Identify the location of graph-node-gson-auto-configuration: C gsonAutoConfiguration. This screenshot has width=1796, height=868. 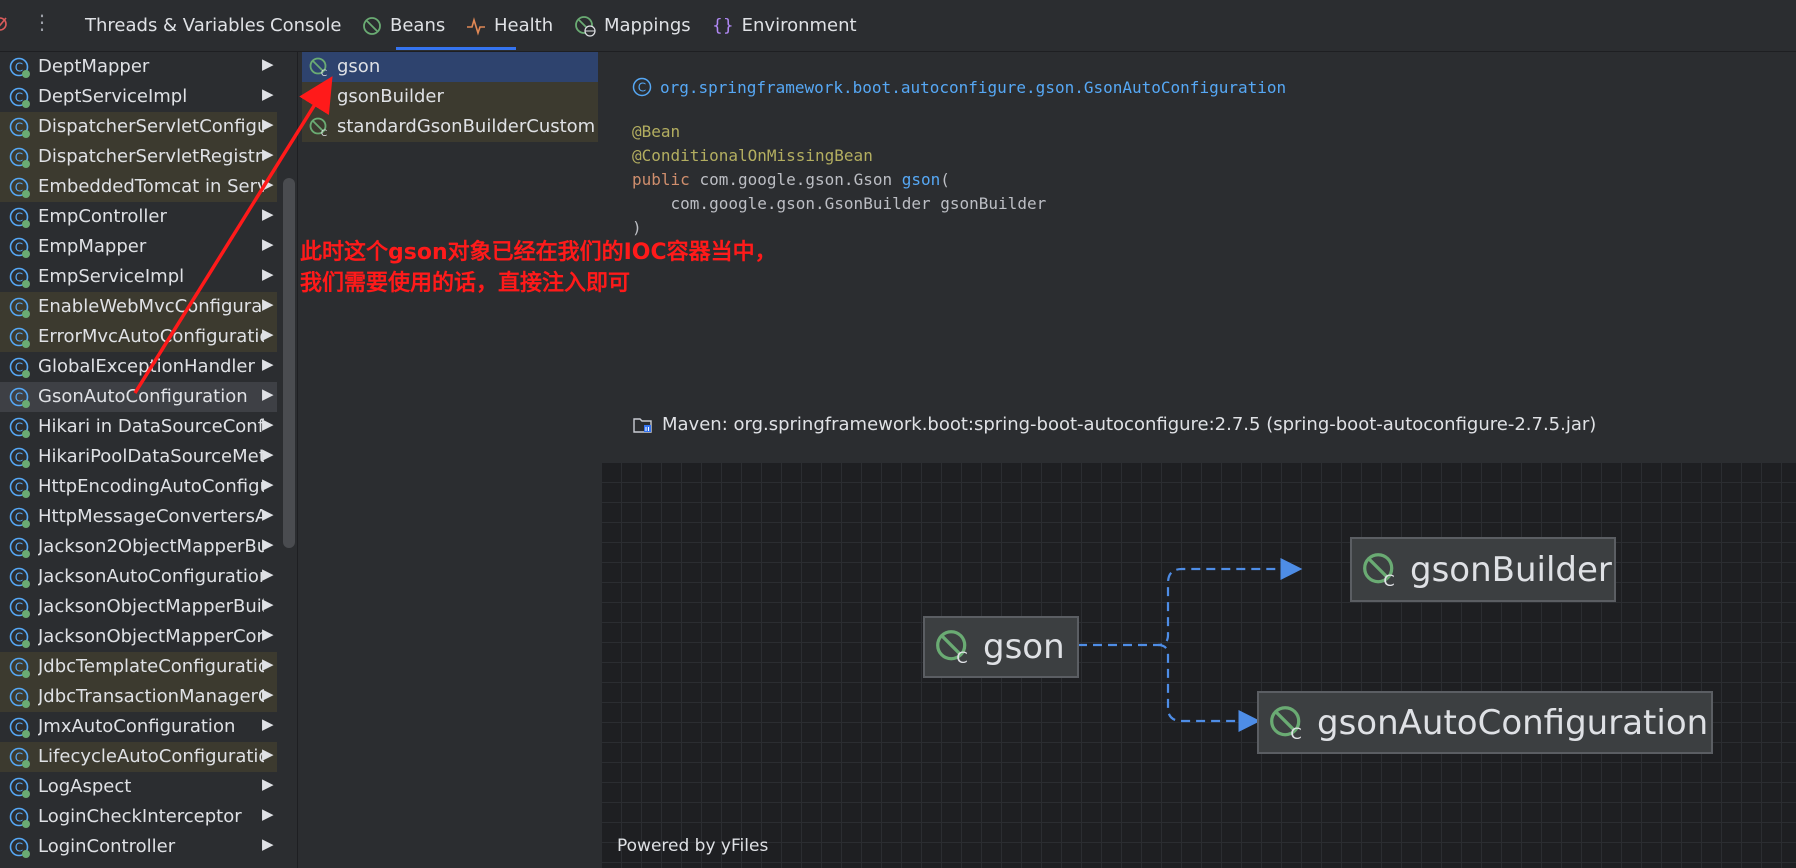
(1485, 722).